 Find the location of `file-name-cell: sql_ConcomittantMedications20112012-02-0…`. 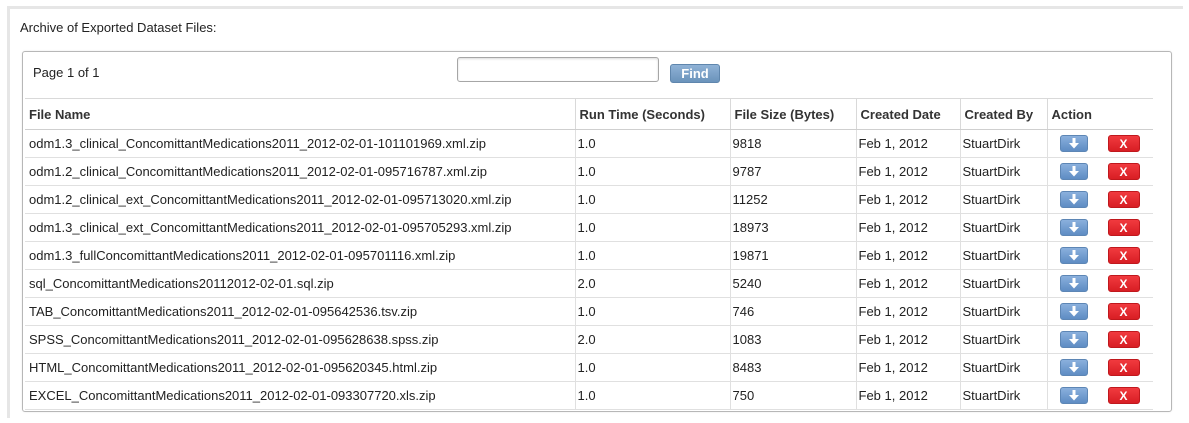

file-name-cell: sql_ConcomittantMedications20112012-02-0… is located at coordinates (300, 283).